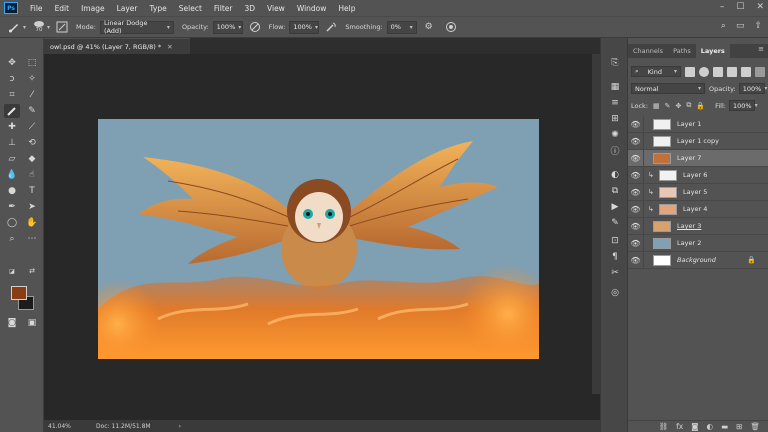 This screenshot has height=432, width=768. I want to click on filter-adjustment-icon, so click(704, 71).